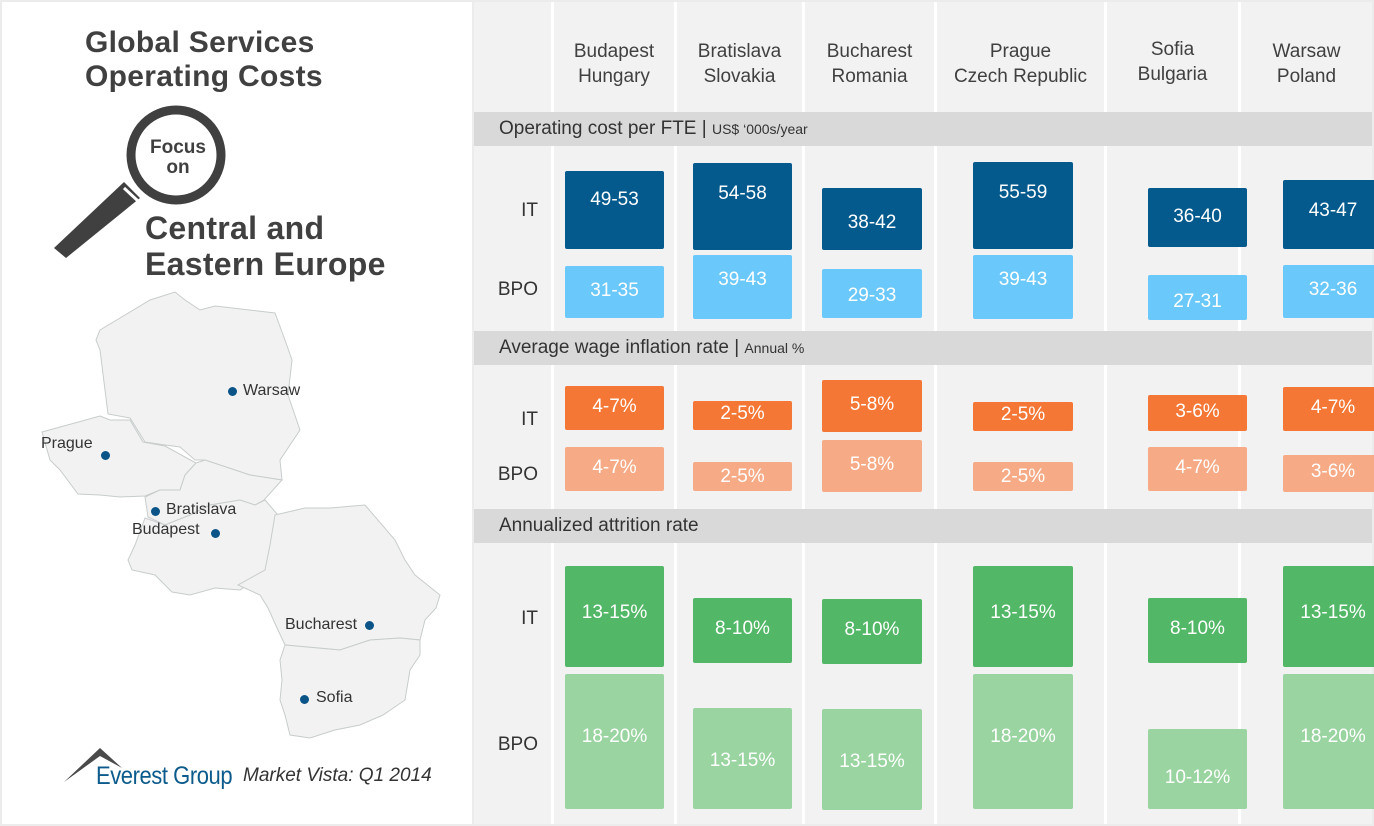  What do you see at coordinates (204, 60) in the screenshot?
I see `page-title: Global Services Operating Costs` at bounding box center [204, 60].